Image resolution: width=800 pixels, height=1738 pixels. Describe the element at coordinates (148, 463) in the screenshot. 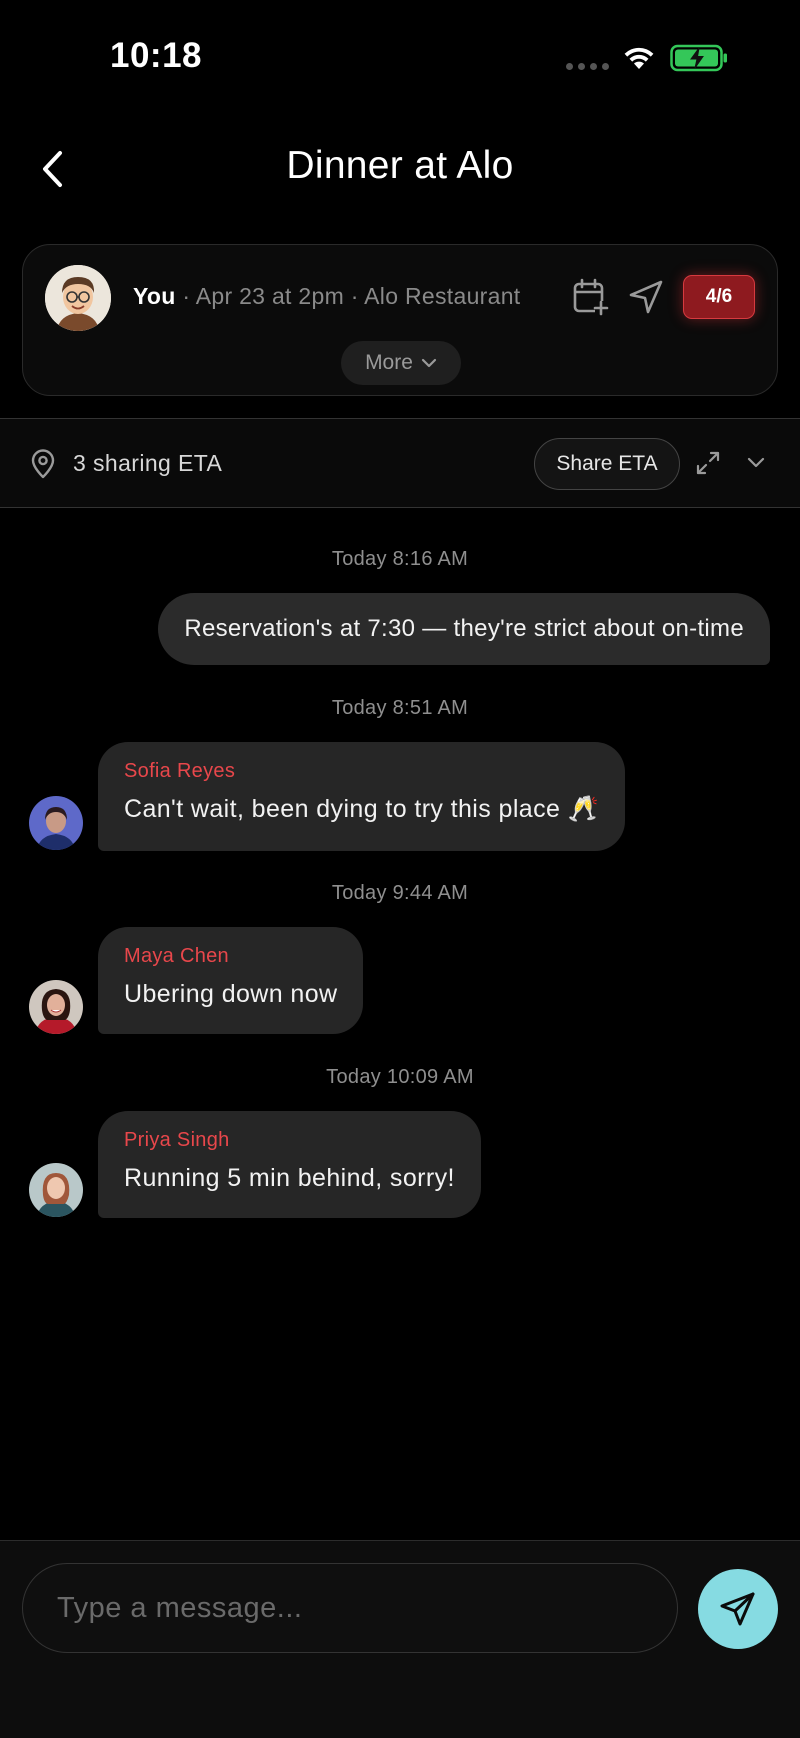

I see `eta-sharing-count: 3 sharing ETA` at that location.